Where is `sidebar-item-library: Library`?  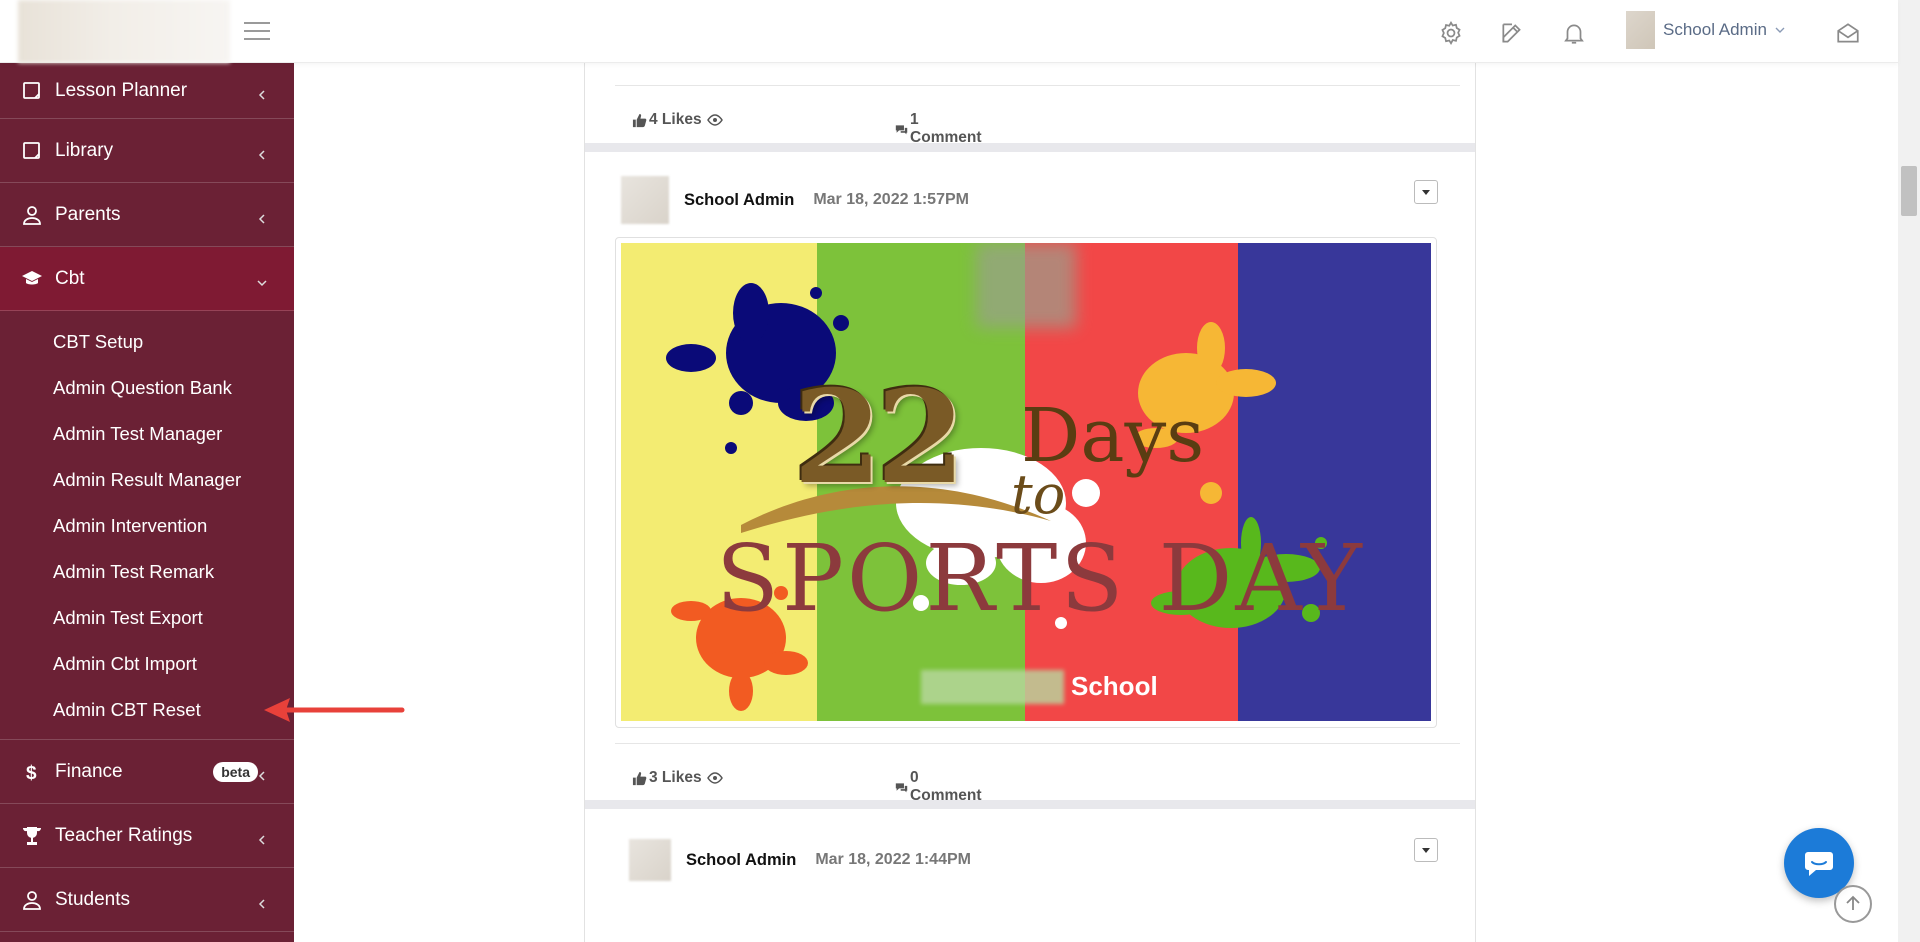
sidebar-item-library: Library is located at coordinates (147, 151).